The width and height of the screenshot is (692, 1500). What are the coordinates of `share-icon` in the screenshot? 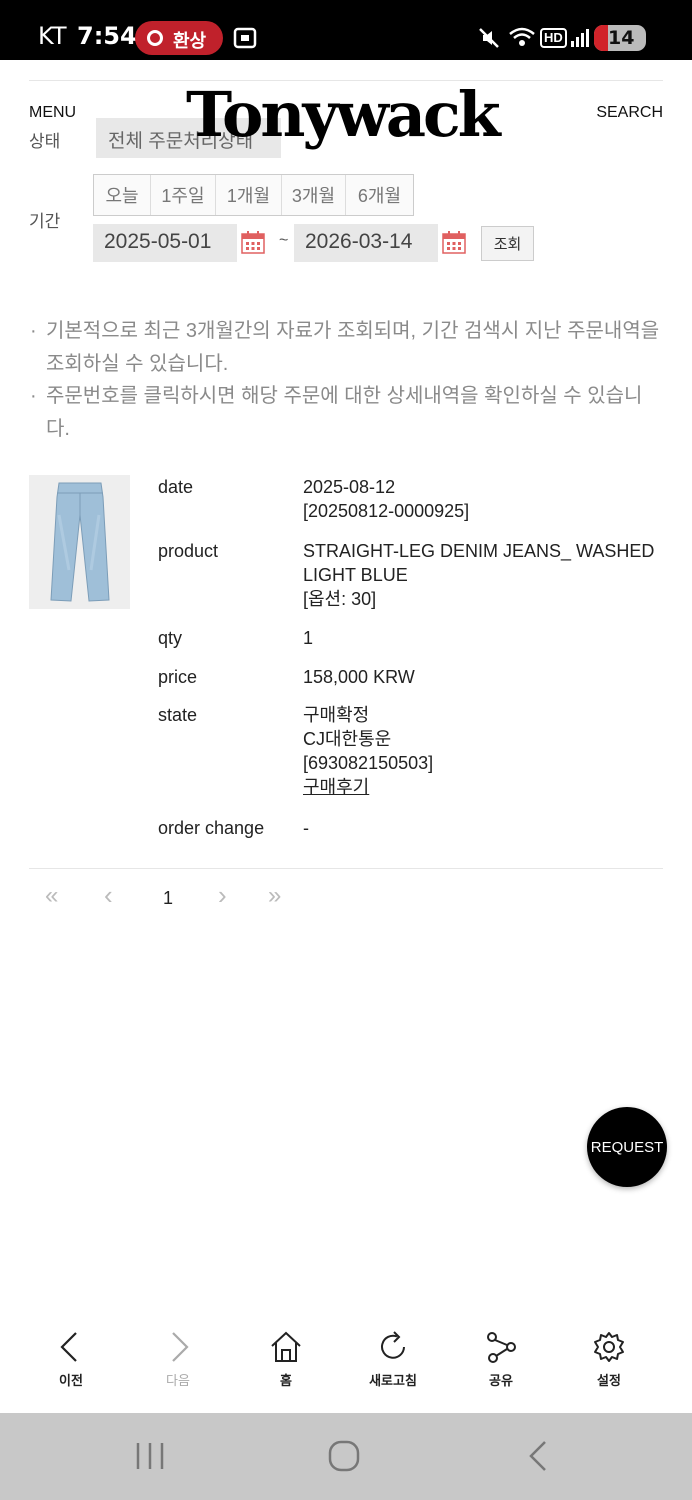 It's located at (501, 1347).